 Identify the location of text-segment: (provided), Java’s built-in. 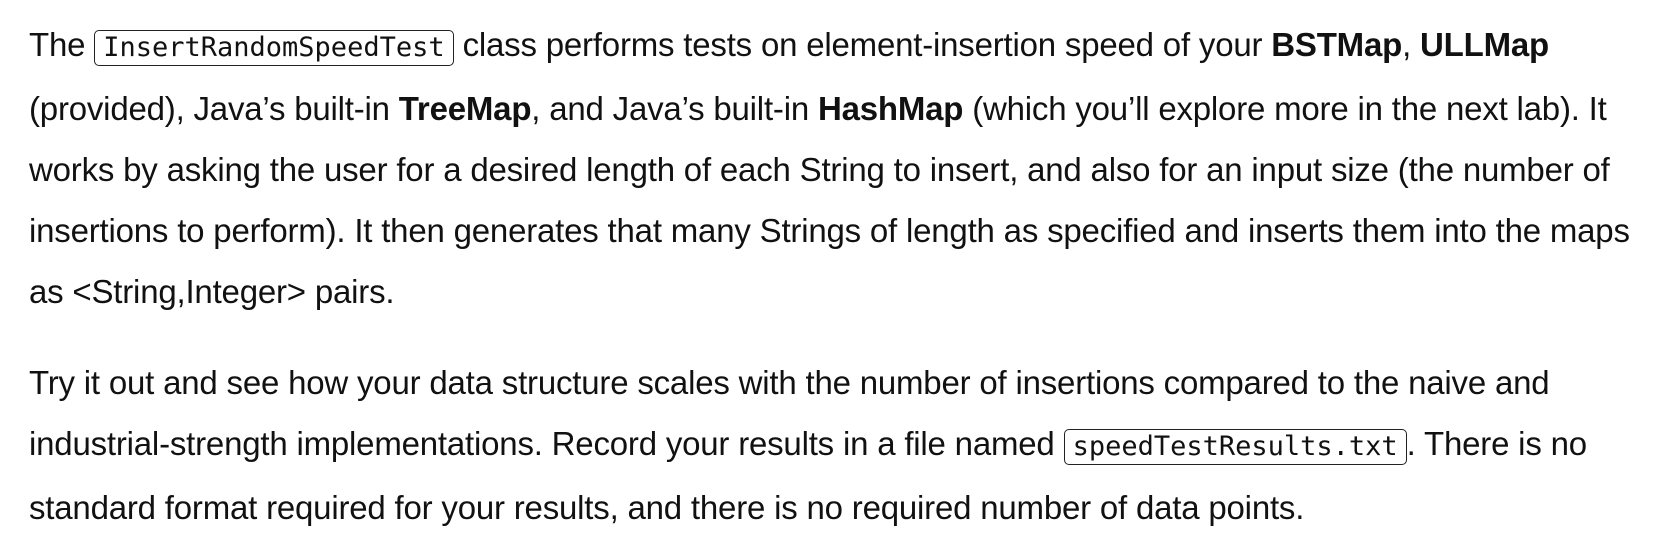
(214, 108).